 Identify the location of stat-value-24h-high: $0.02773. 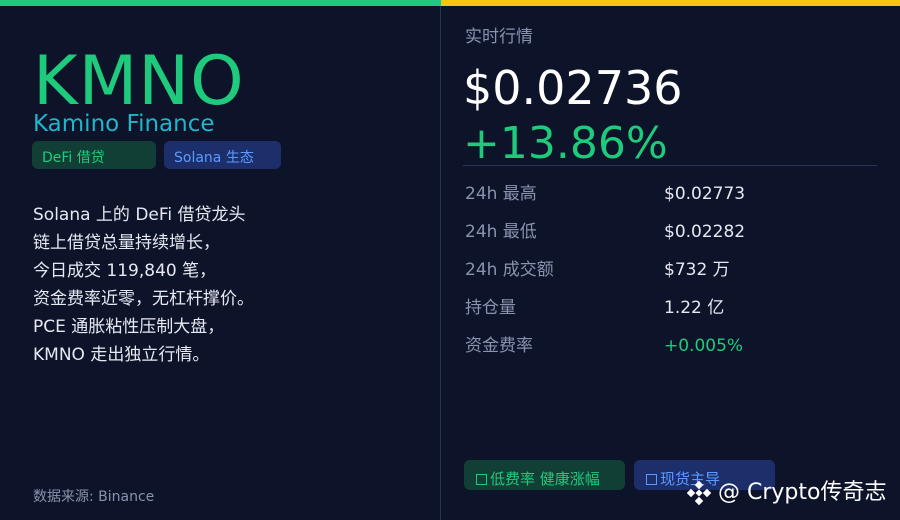
(705, 194).